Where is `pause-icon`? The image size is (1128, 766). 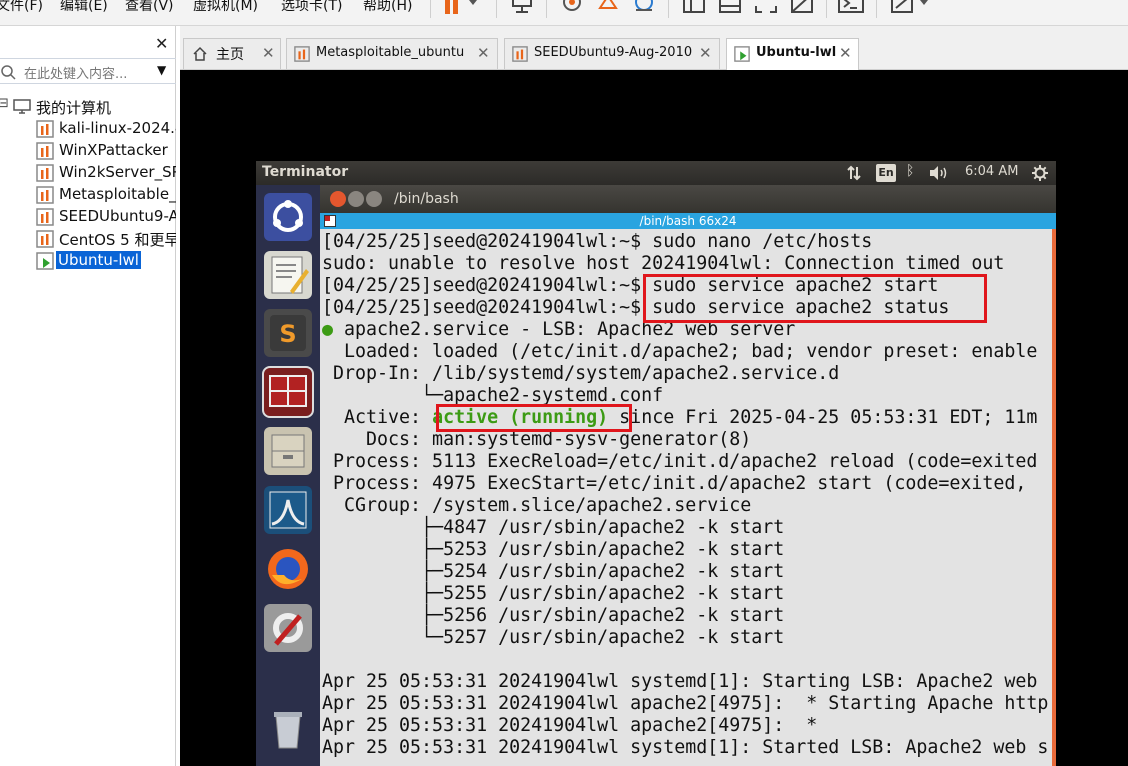
pause-icon is located at coordinates (463, 9).